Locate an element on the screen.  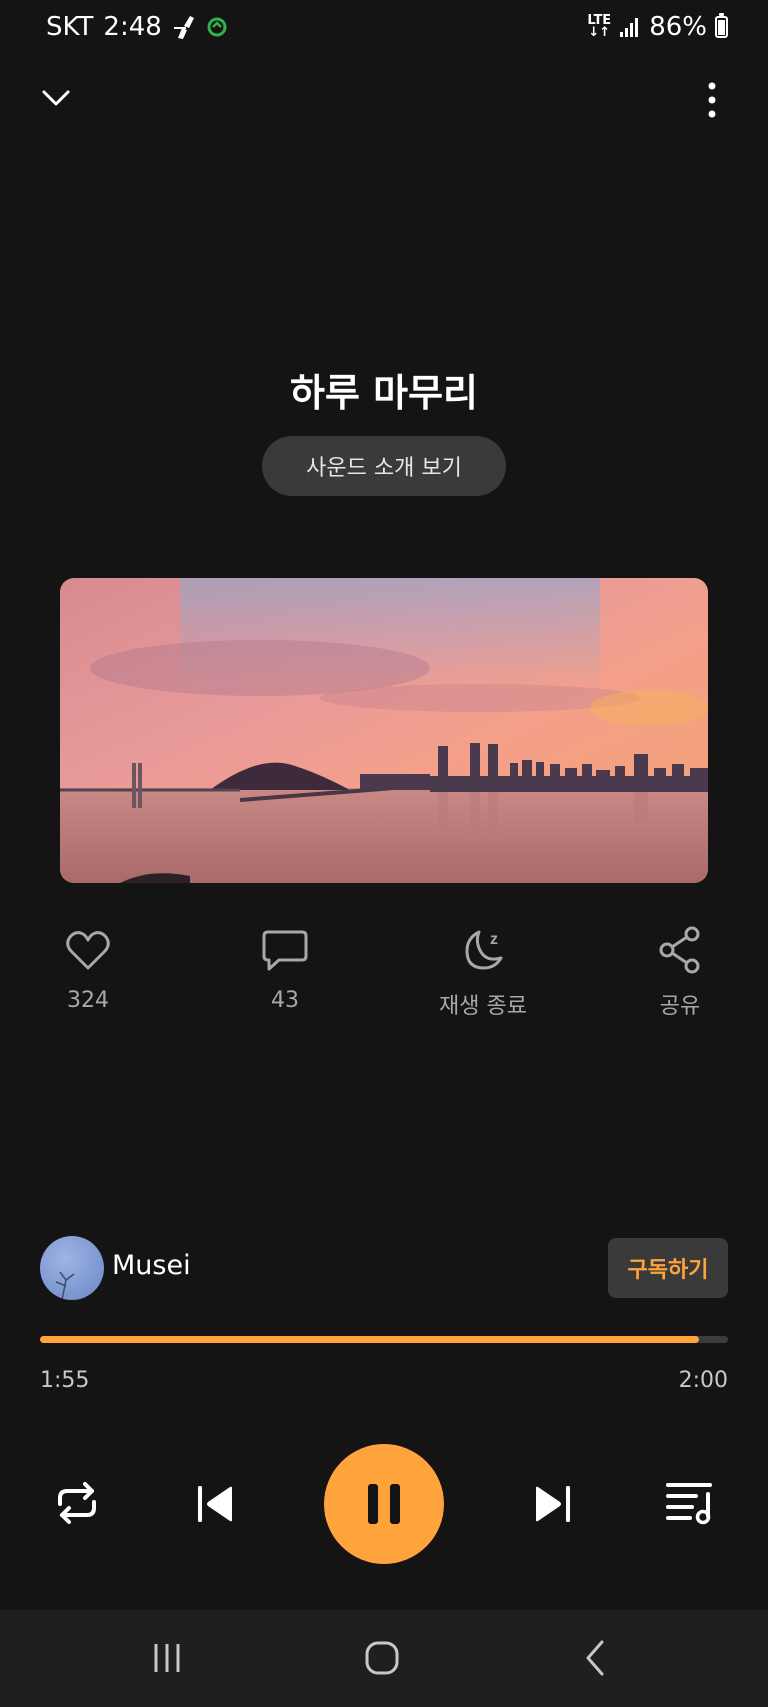
moon-zz-icon: z is located at coordinates (484, 950).